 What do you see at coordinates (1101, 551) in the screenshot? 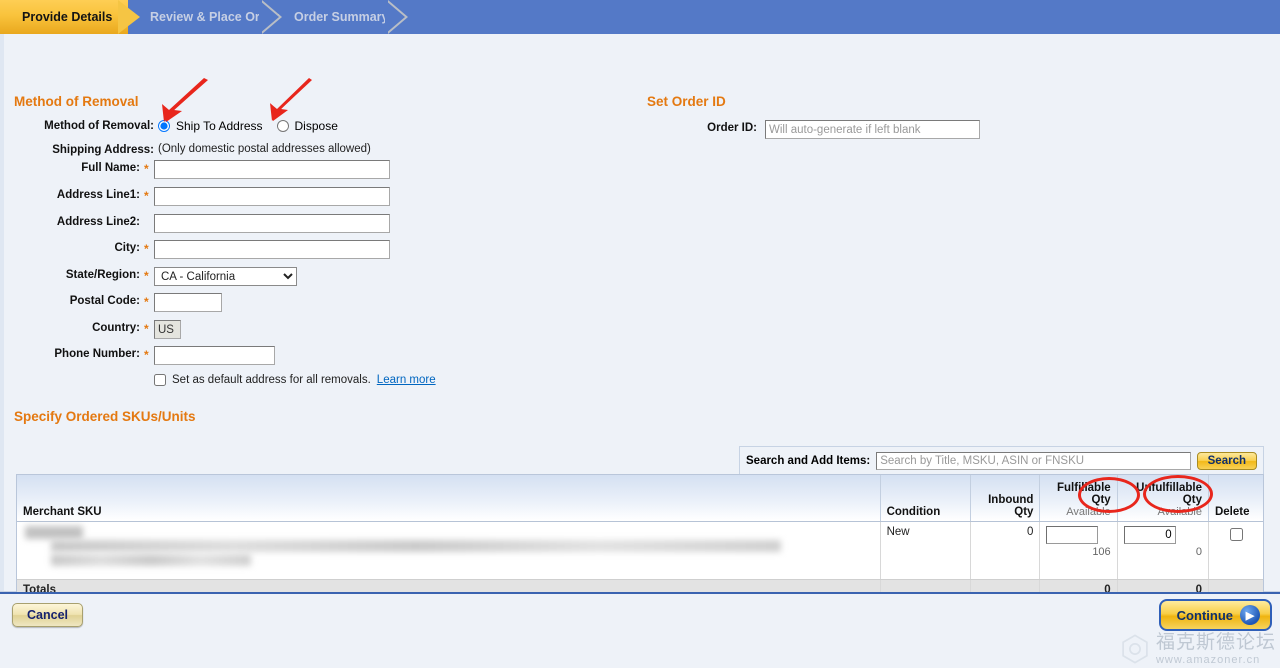
I see `fulfillable-available-value: 106` at bounding box center [1101, 551].